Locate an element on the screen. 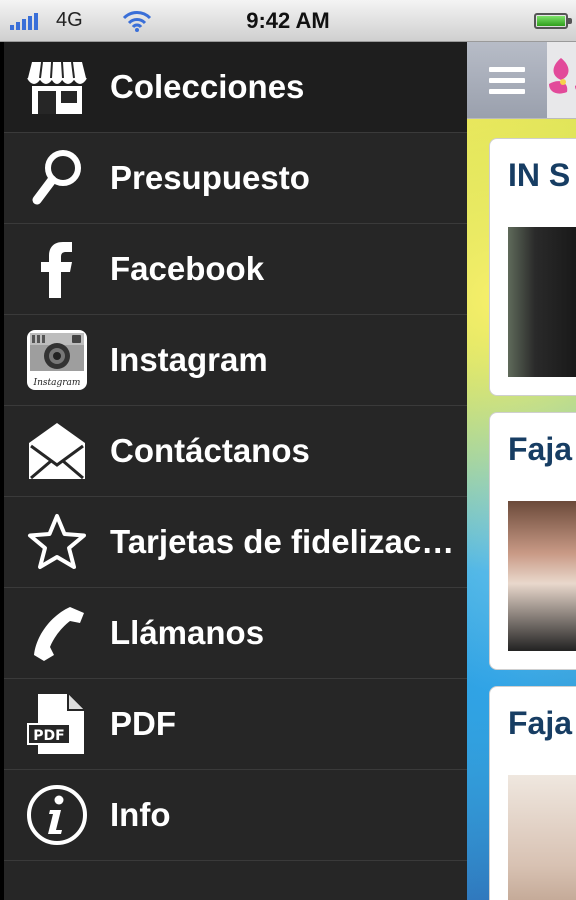  status-time: 9:42 AM is located at coordinates (288, 20).